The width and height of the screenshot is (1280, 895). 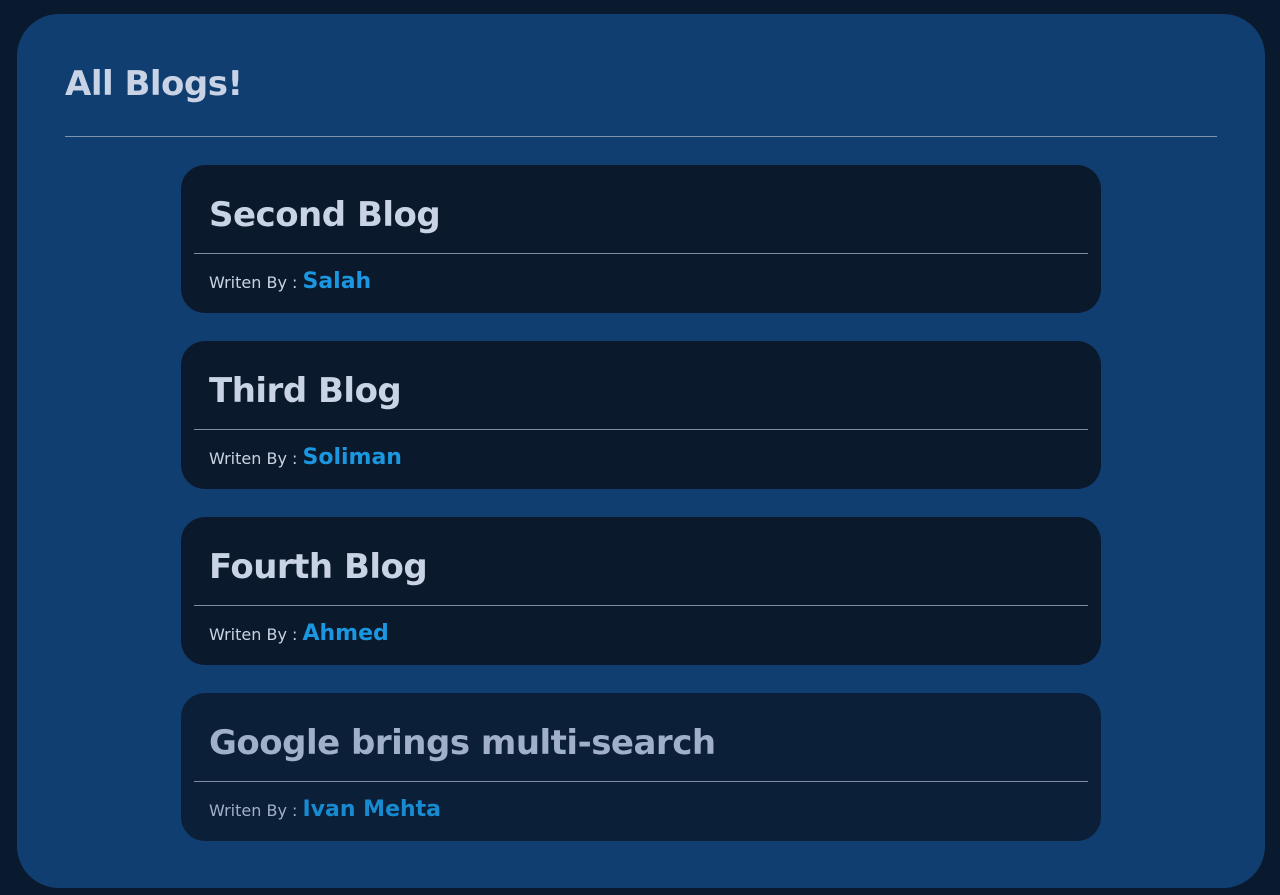 I want to click on byline: Writen By : Ivan Mehta, so click(x=325, y=809).